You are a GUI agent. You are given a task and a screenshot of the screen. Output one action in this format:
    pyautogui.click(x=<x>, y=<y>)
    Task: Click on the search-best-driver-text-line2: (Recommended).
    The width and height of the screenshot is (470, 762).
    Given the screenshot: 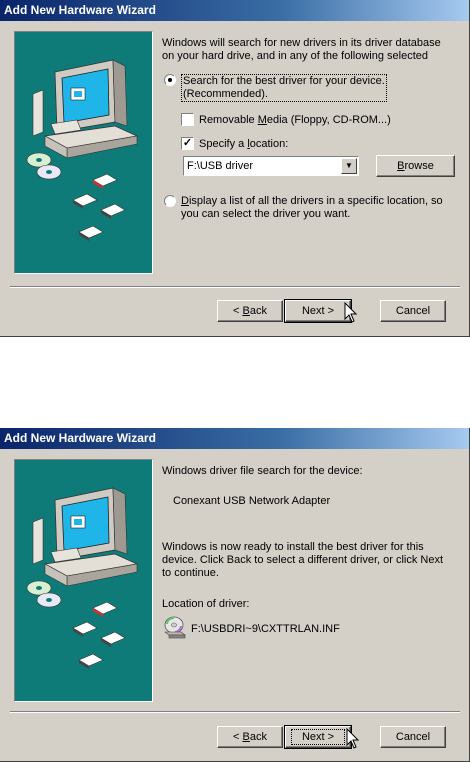 What is the action you would take?
    pyautogui.click(x=225, y=94)
    